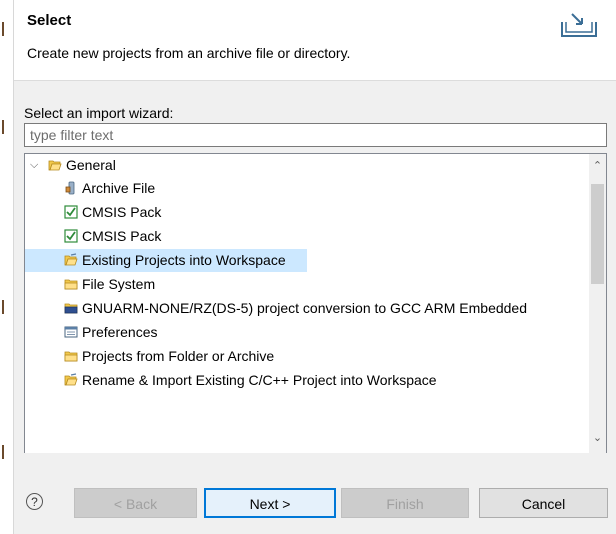  I want to click on archive-file-icon, so click(70, 188).